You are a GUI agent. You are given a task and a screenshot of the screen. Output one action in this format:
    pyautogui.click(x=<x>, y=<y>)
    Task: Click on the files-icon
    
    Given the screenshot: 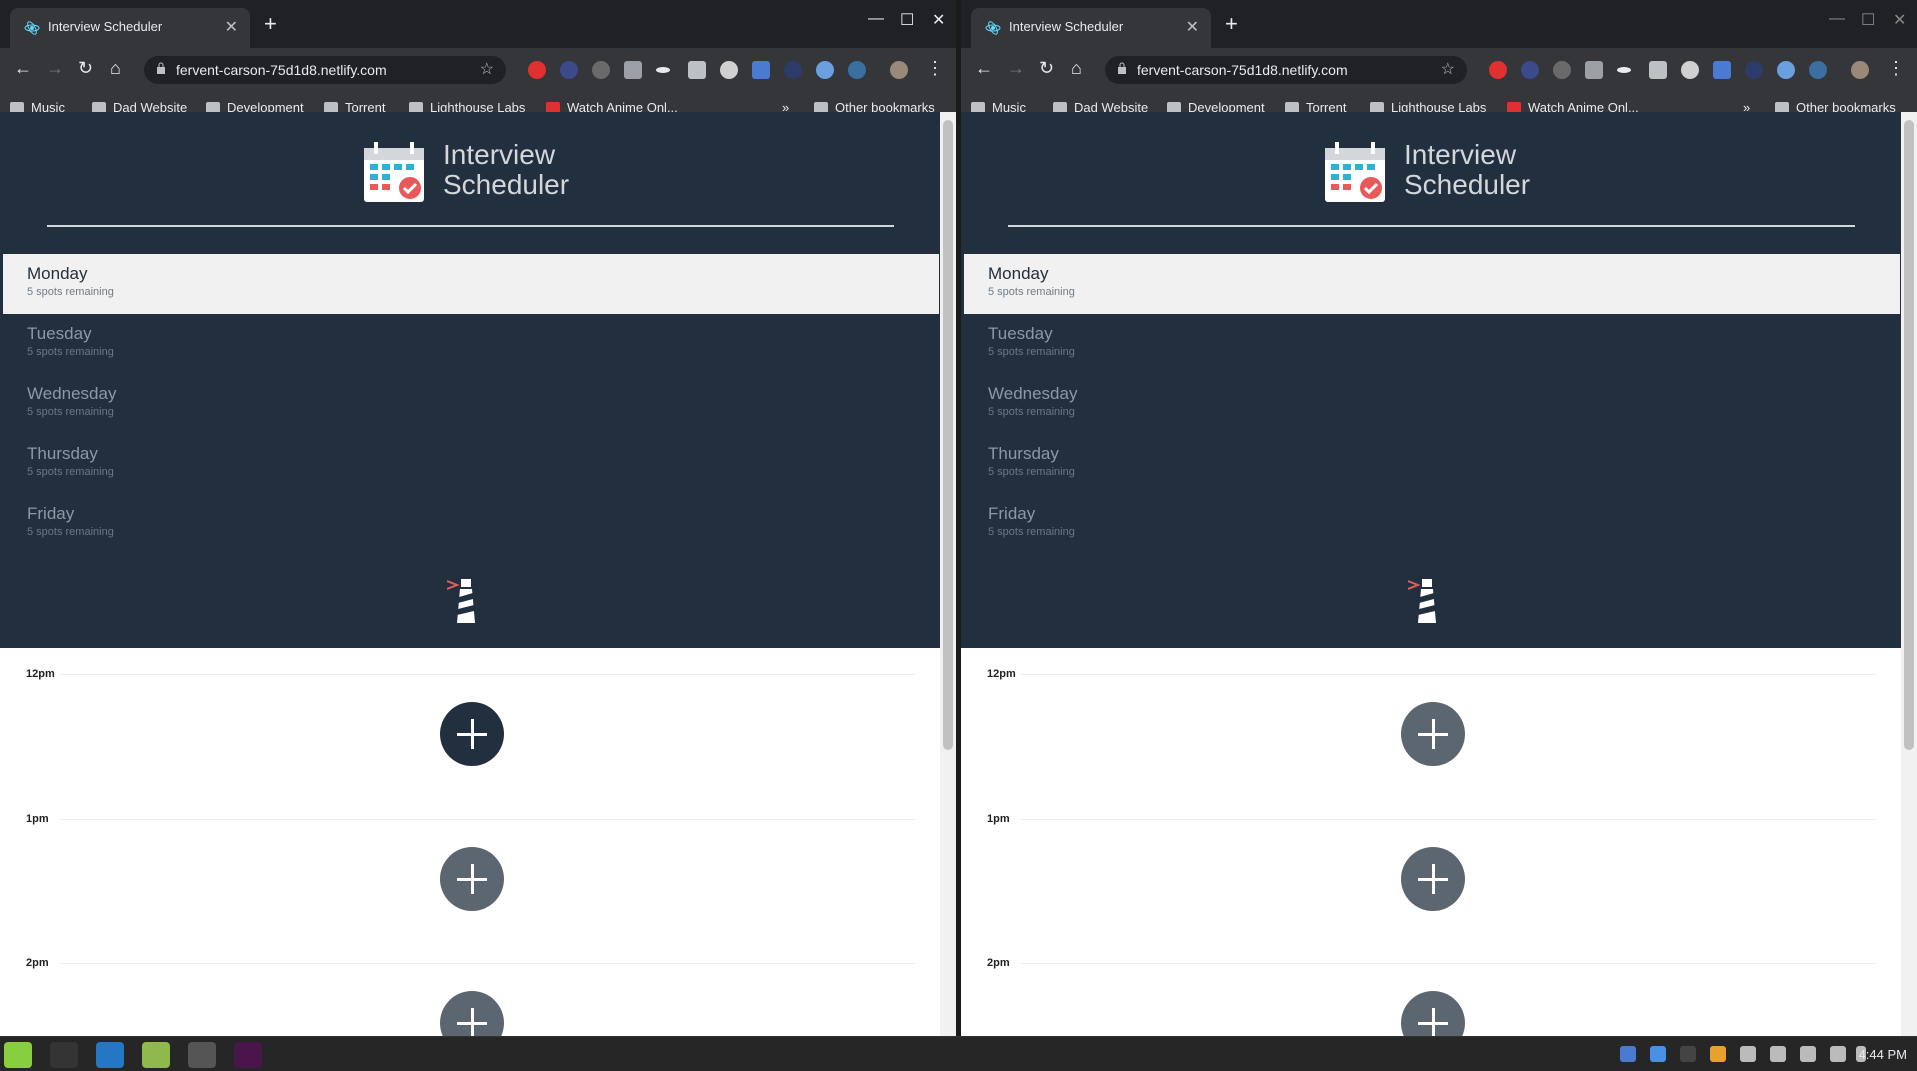 What is the action you would take?
    pyautogui.click(x=156, y=1055)
    